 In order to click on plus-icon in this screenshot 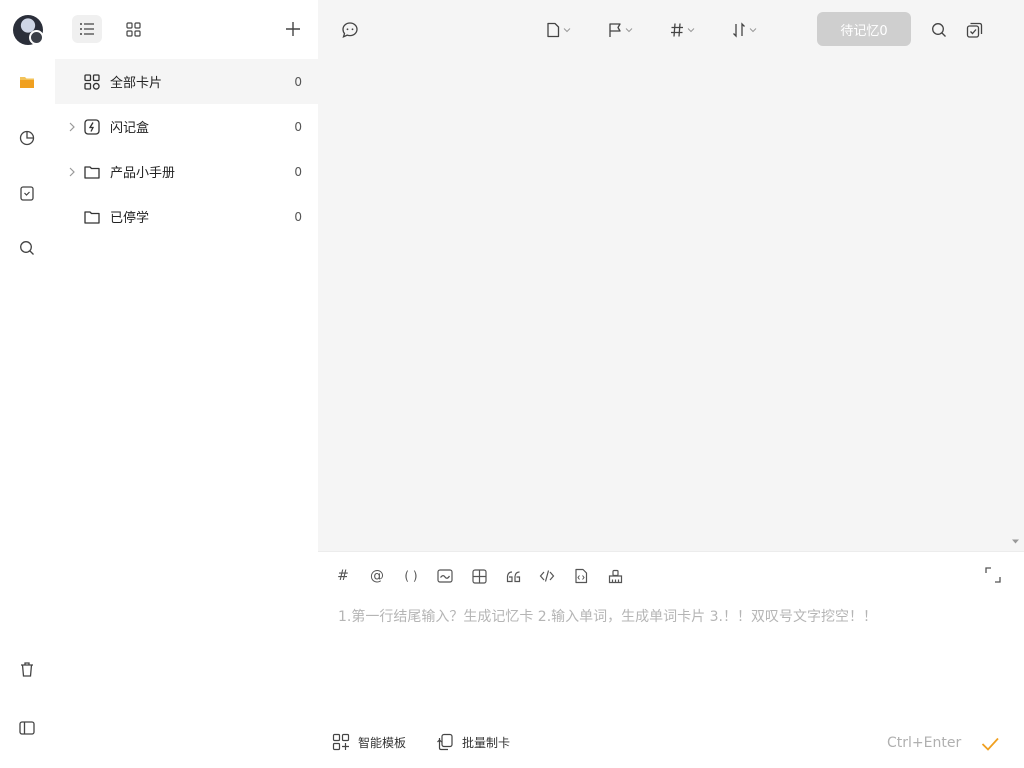, I will do `click(293, 29)`.